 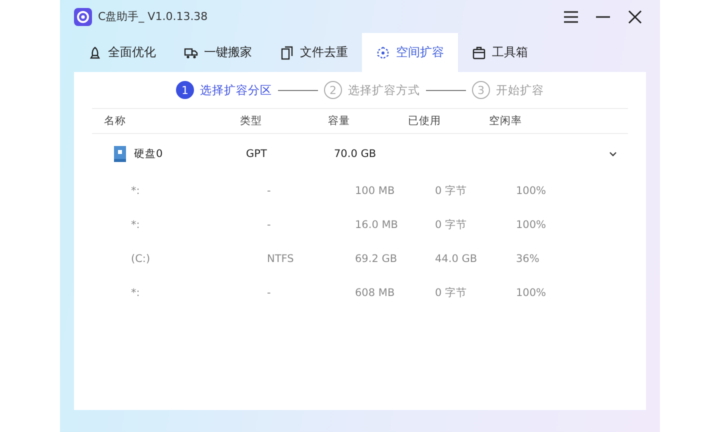 What do you see at coordinates (141, 259) in the screenshot?
I see `table-cell-text: (C:)` at bounding box center [141, 259].